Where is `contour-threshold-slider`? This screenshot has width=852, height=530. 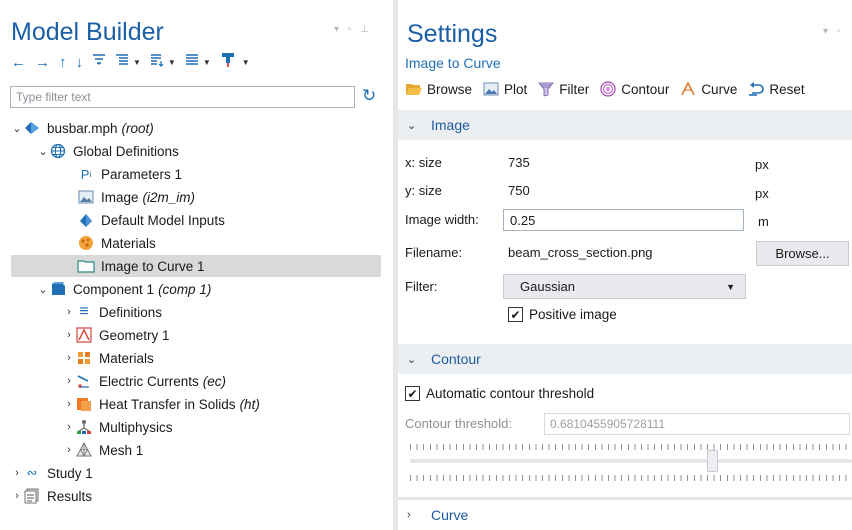
contour-threshold-slider is located at coordinates (631, 461).